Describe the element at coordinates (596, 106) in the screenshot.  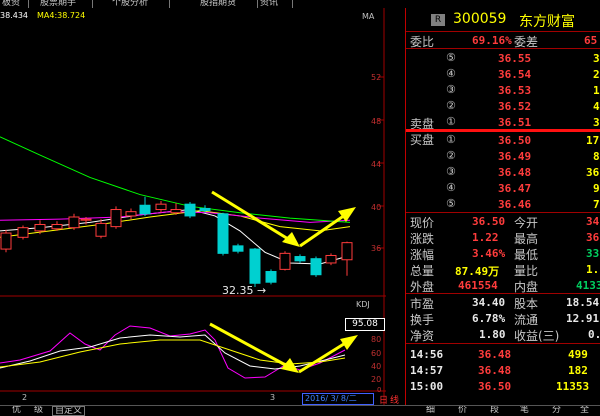
I see `sell-level-volume: 4` at that location.